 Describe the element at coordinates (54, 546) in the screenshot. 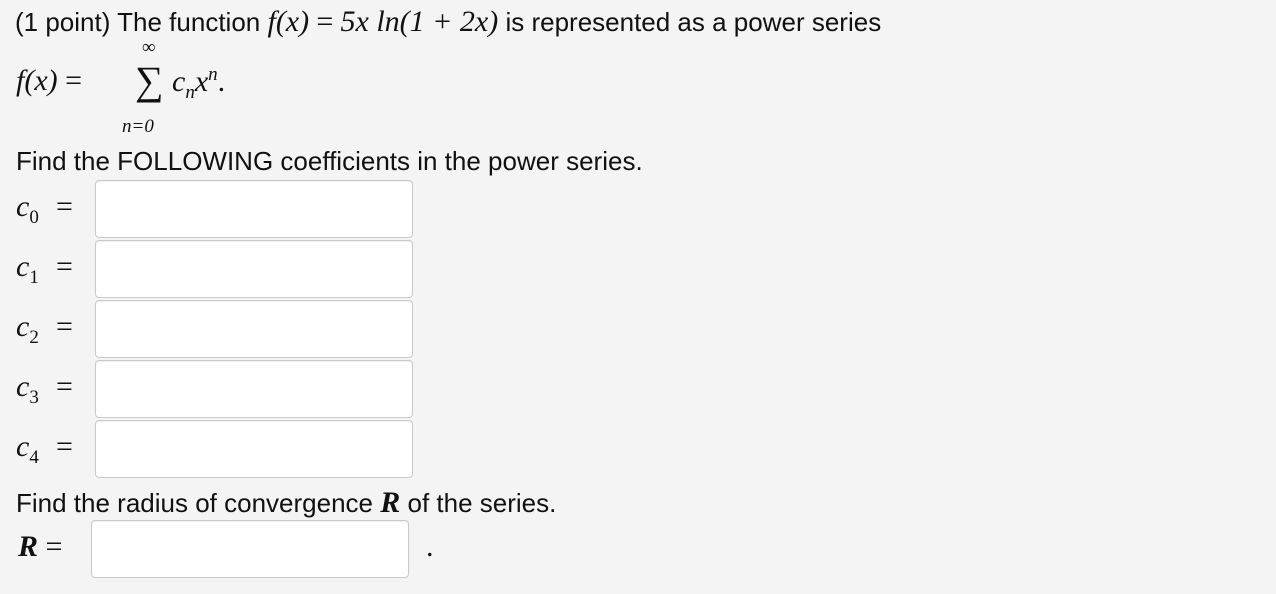

I see `radius-answer-equals: =` at that location.